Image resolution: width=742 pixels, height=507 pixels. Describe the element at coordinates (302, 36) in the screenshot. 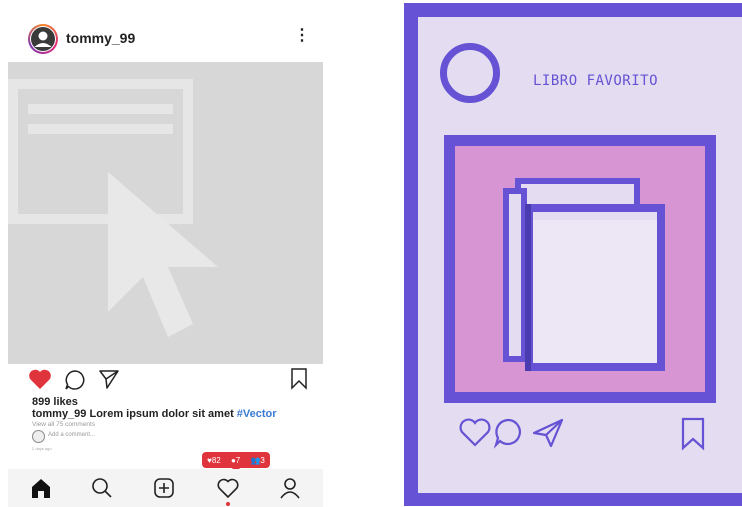

I see `more-options-icon: ⋮` at that location.